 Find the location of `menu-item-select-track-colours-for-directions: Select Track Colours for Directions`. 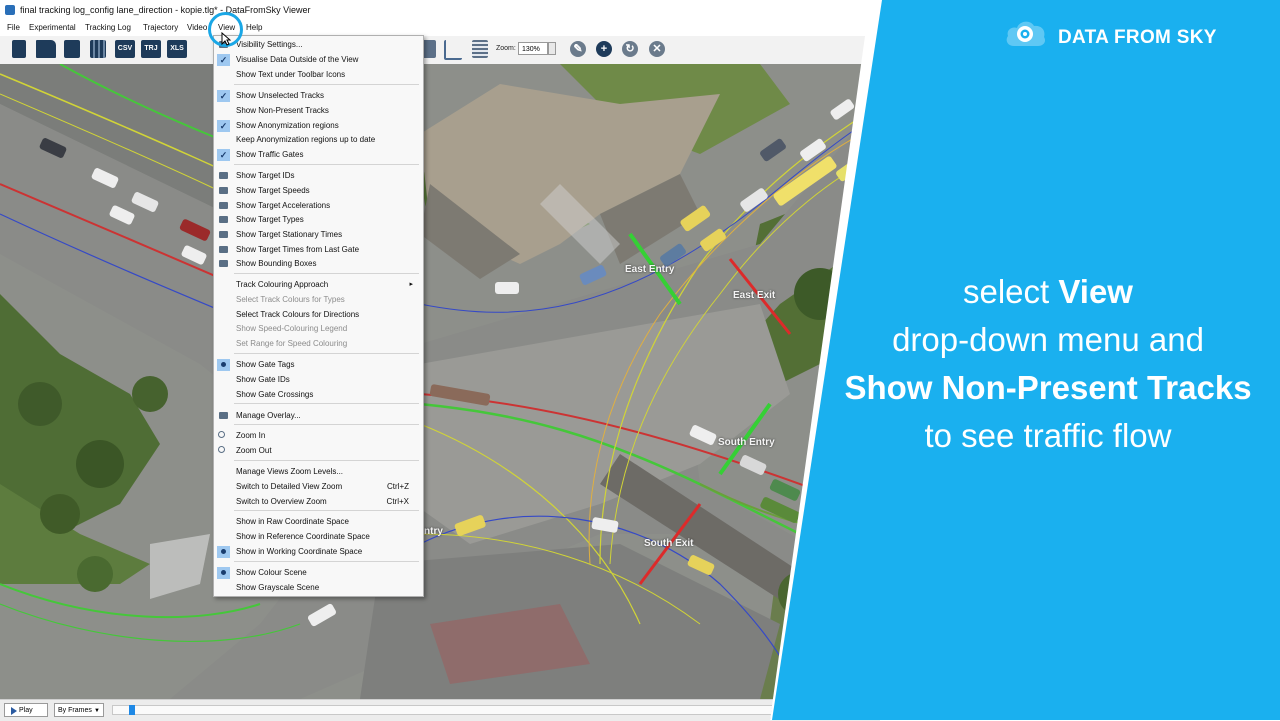

menu-item-select-track-colours-for-directions: Select Track Colours for Directions is located at coordinates (317, 315).